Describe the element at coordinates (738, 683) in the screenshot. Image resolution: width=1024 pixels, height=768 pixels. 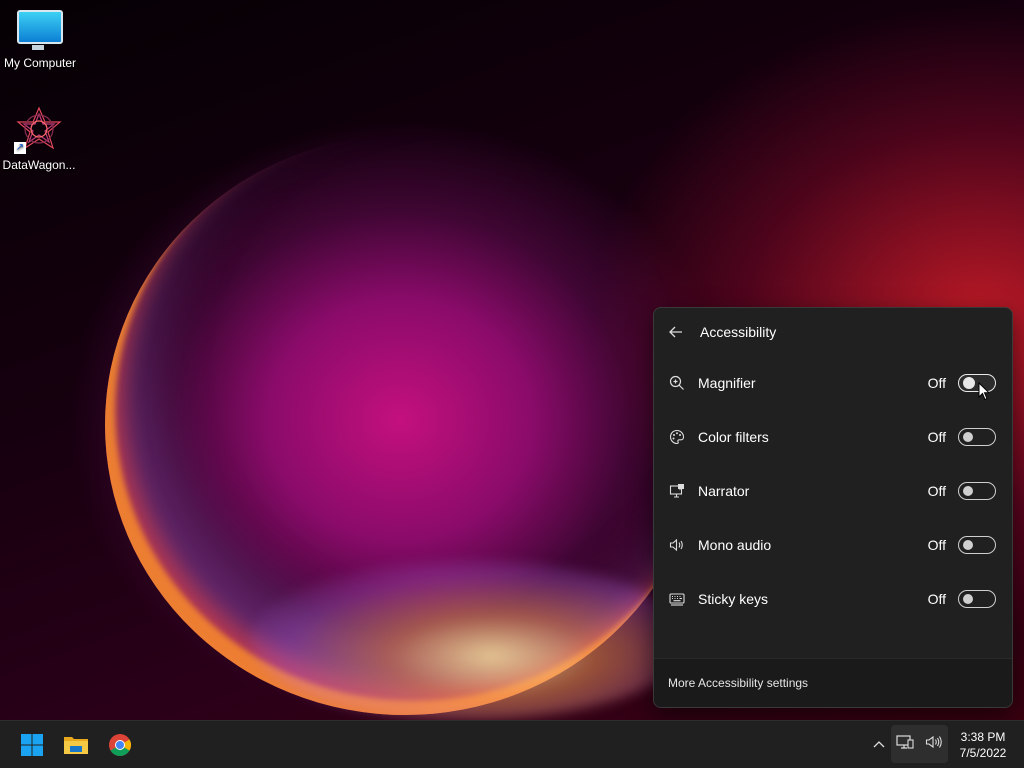
I see `more-accessibility-settings-link: More Accessibility settings` at that location.